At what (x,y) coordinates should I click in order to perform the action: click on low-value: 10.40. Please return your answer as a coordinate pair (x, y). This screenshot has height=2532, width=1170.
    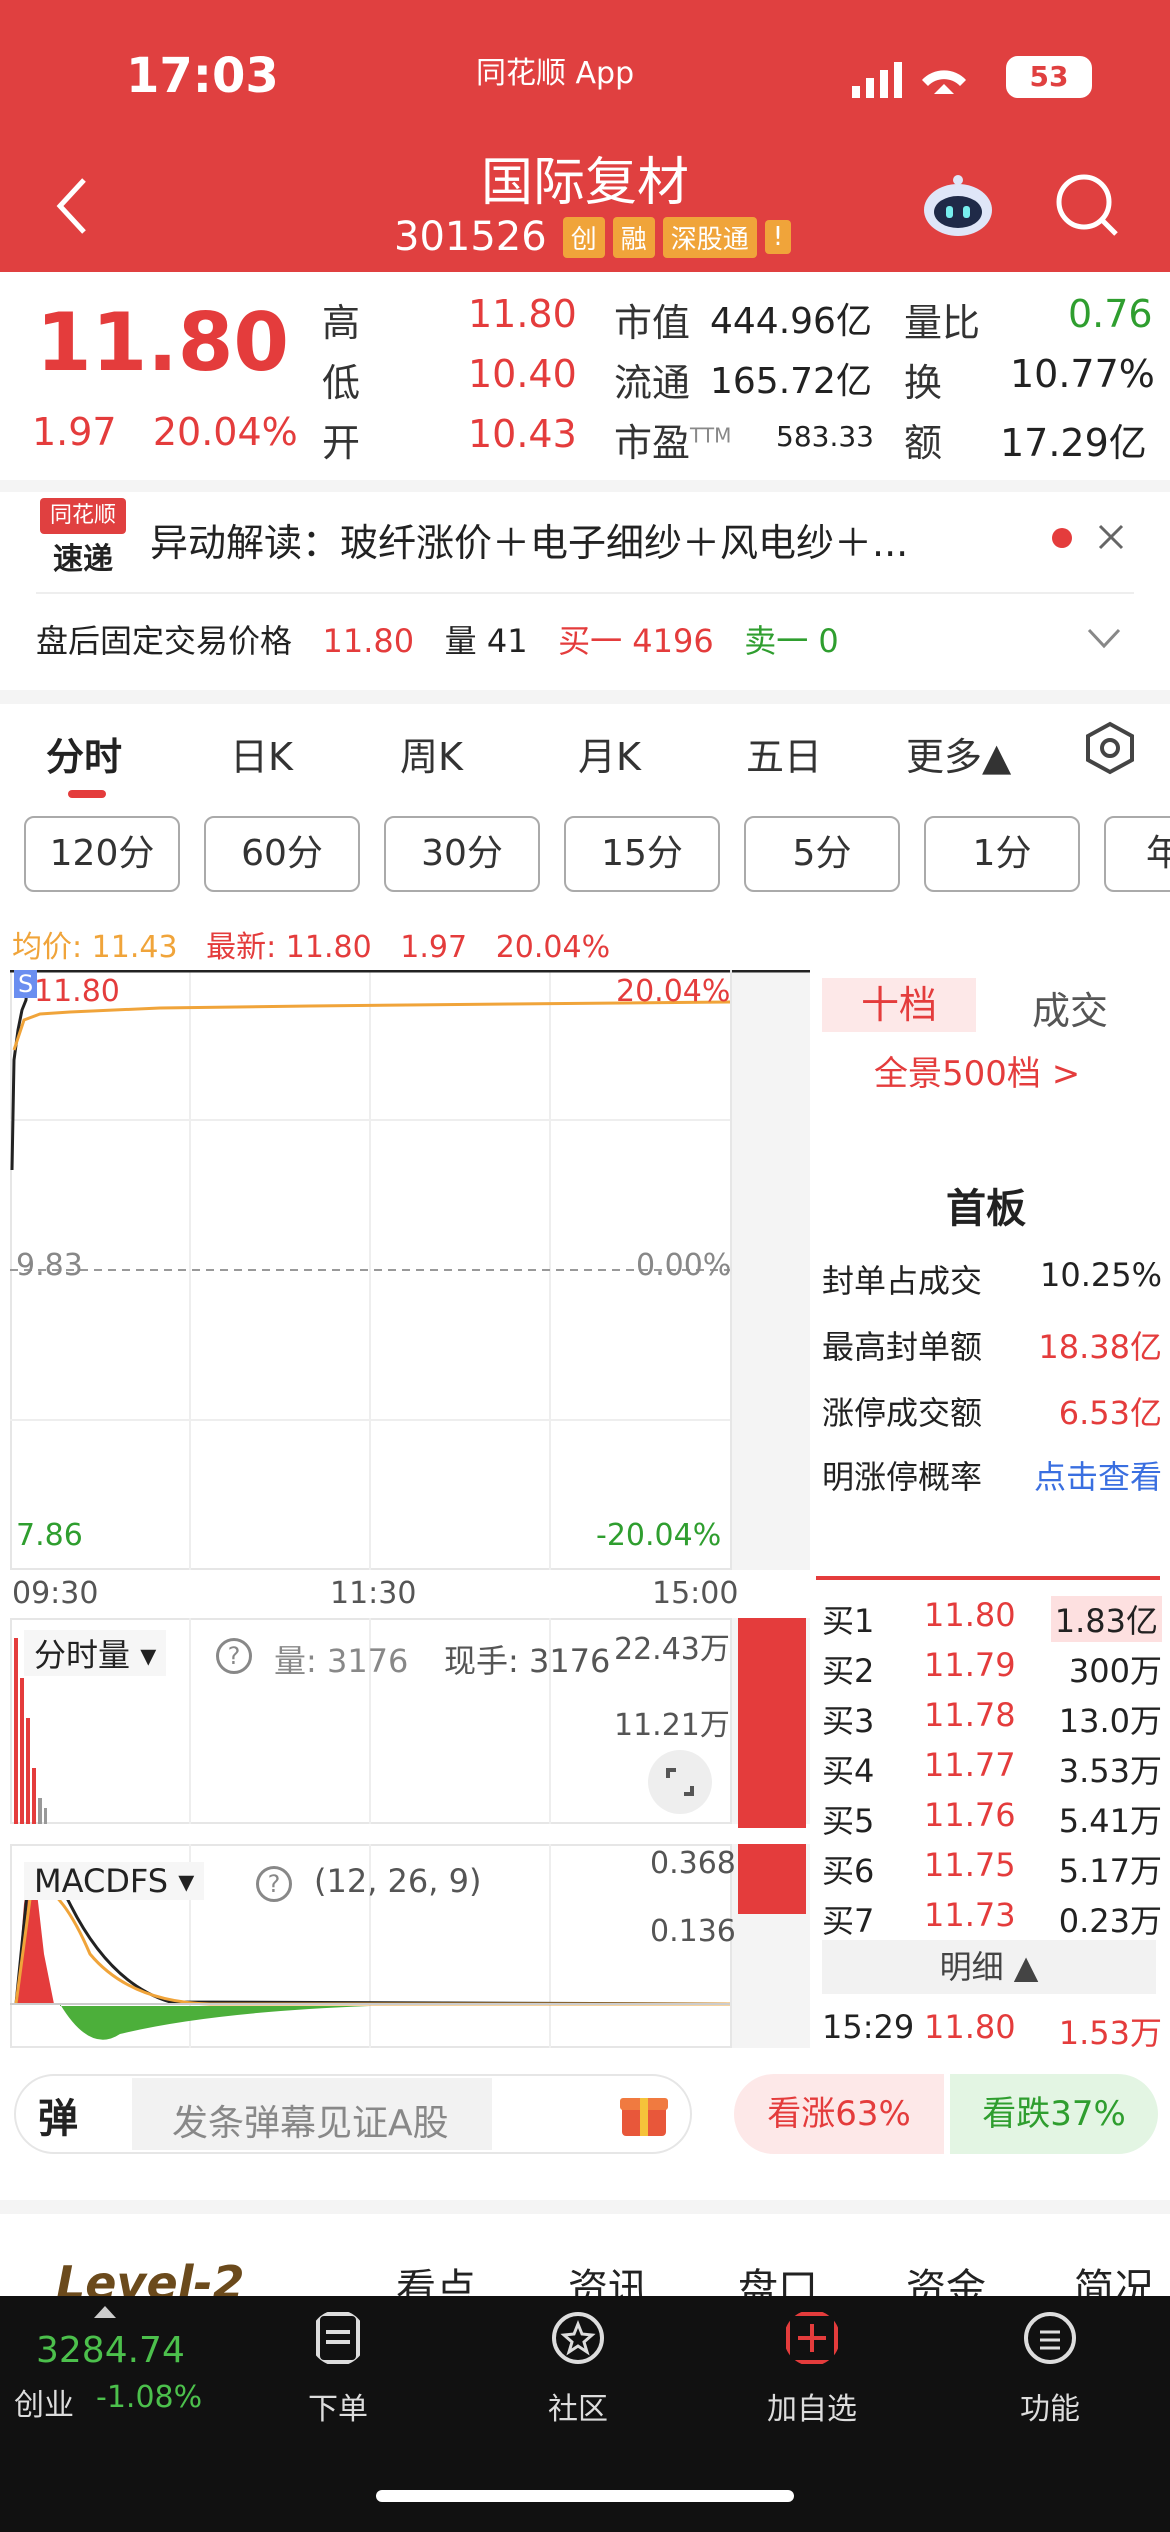
    Looking at the image, I should click on (522, 374).